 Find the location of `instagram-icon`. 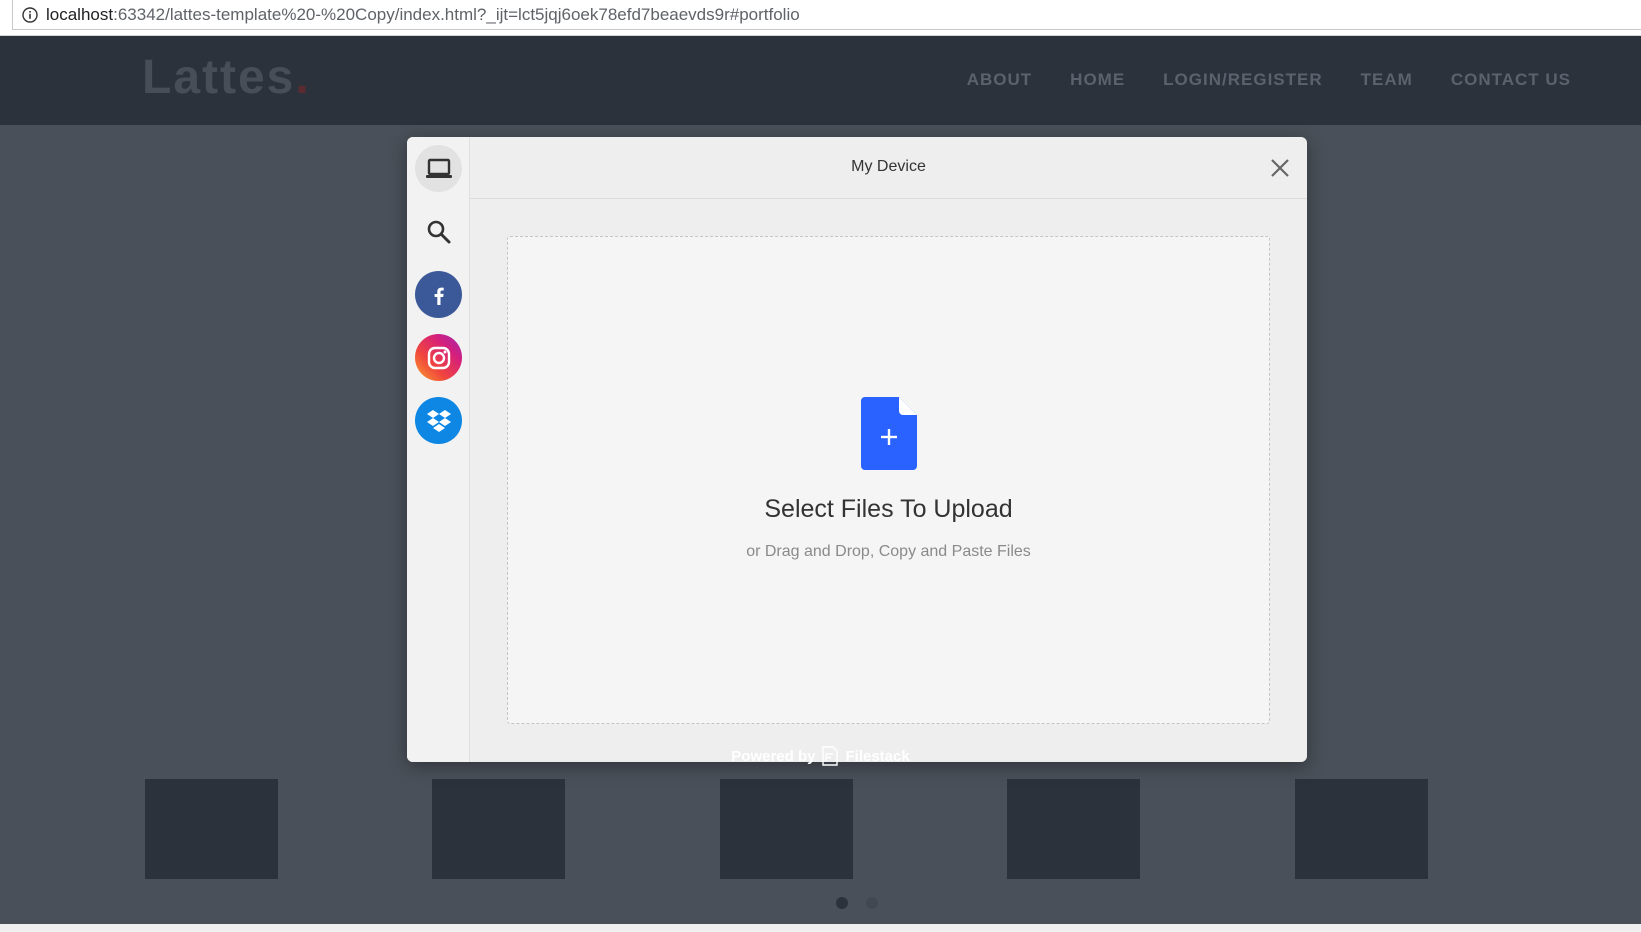

instagram-icon is located at coordinates (438, 357).